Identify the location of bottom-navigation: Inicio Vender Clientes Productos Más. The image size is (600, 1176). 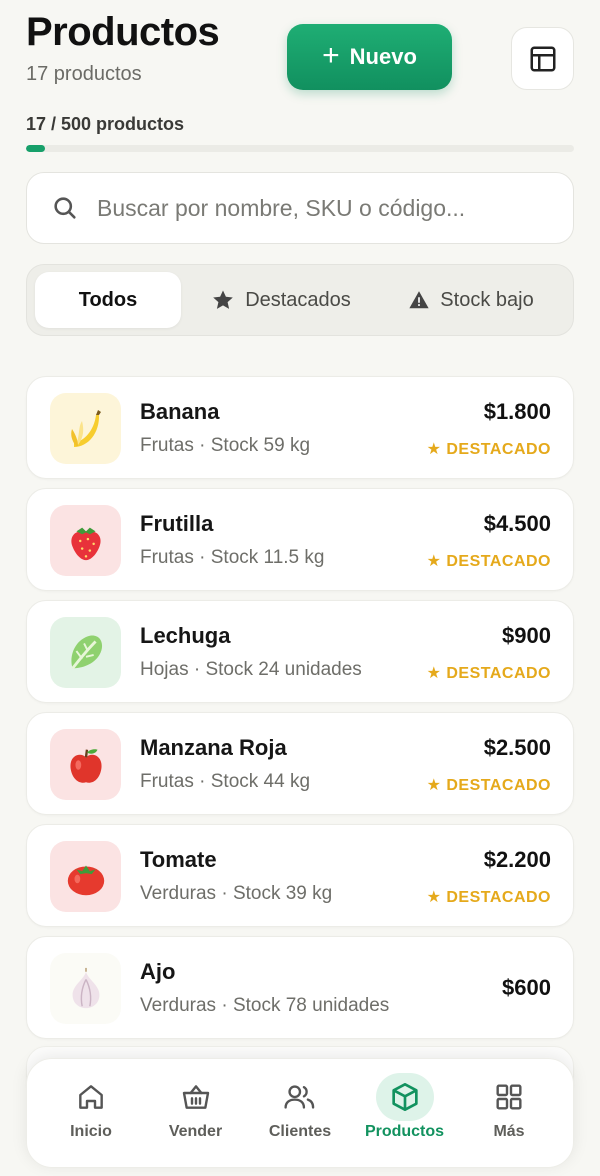
(300, 1113).